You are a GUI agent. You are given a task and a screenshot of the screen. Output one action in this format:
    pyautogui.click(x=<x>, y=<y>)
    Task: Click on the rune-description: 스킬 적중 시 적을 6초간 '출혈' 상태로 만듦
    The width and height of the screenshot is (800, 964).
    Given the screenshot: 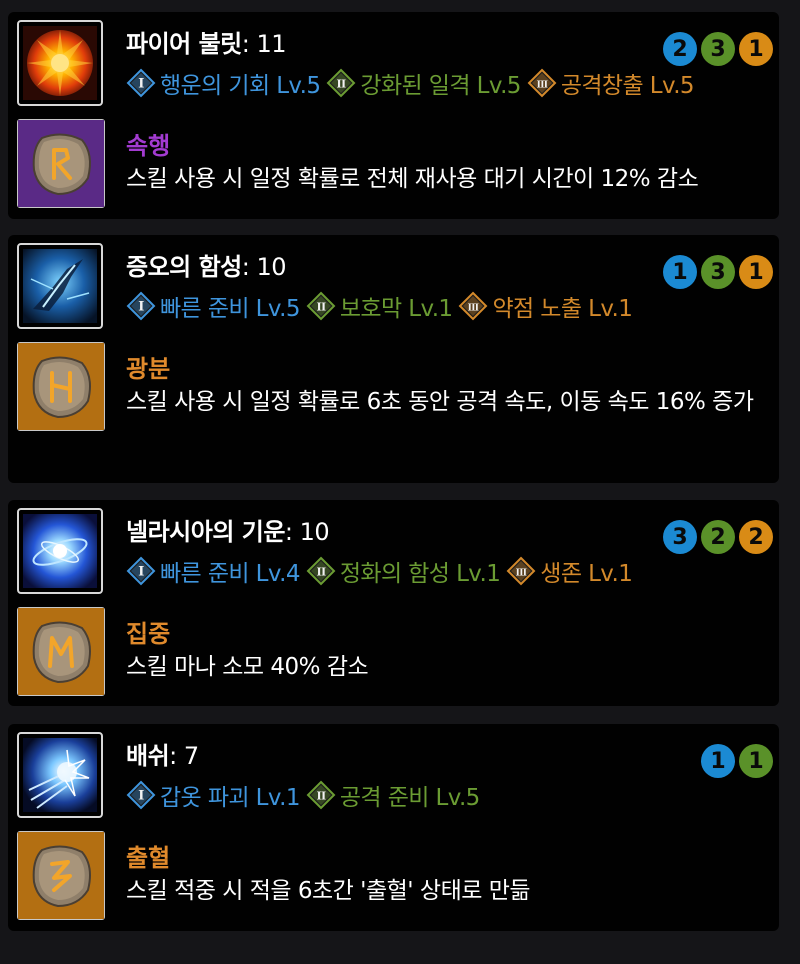 What is the action you would take?
    pyautogui.click(x=328, y=891)
    